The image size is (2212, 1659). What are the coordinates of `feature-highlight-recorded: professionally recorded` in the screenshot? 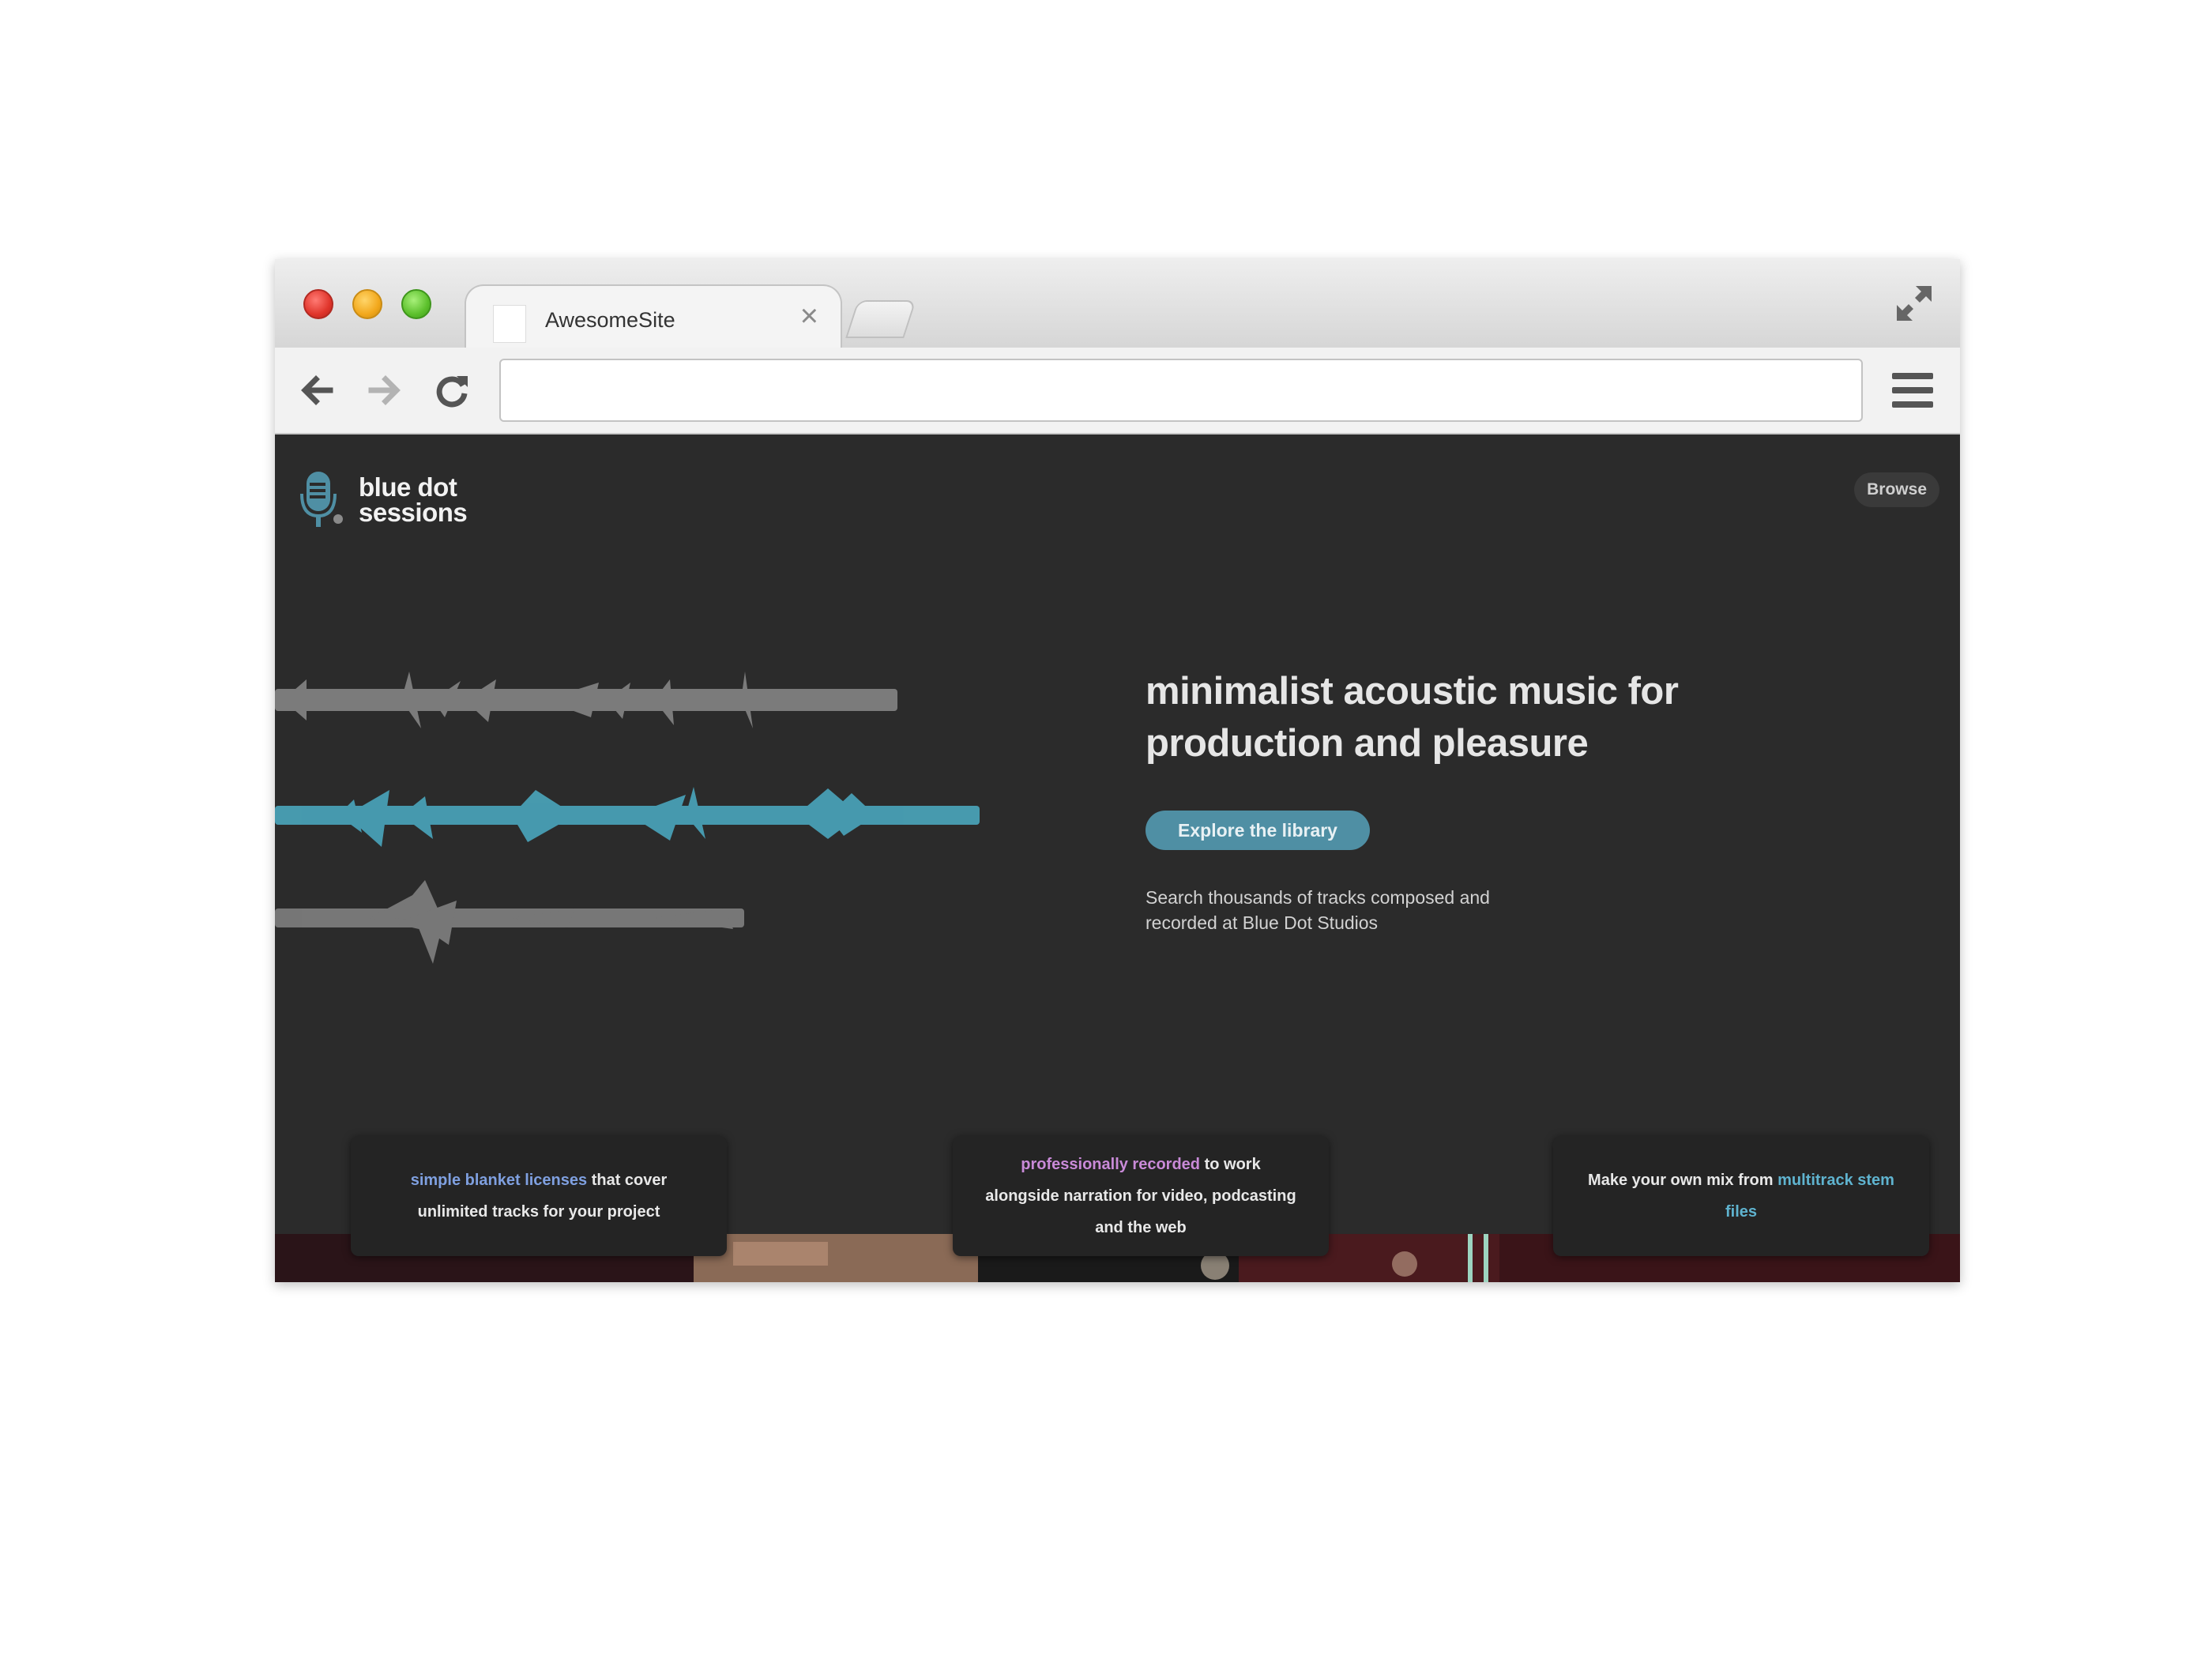 It's located at (1111, 1165).